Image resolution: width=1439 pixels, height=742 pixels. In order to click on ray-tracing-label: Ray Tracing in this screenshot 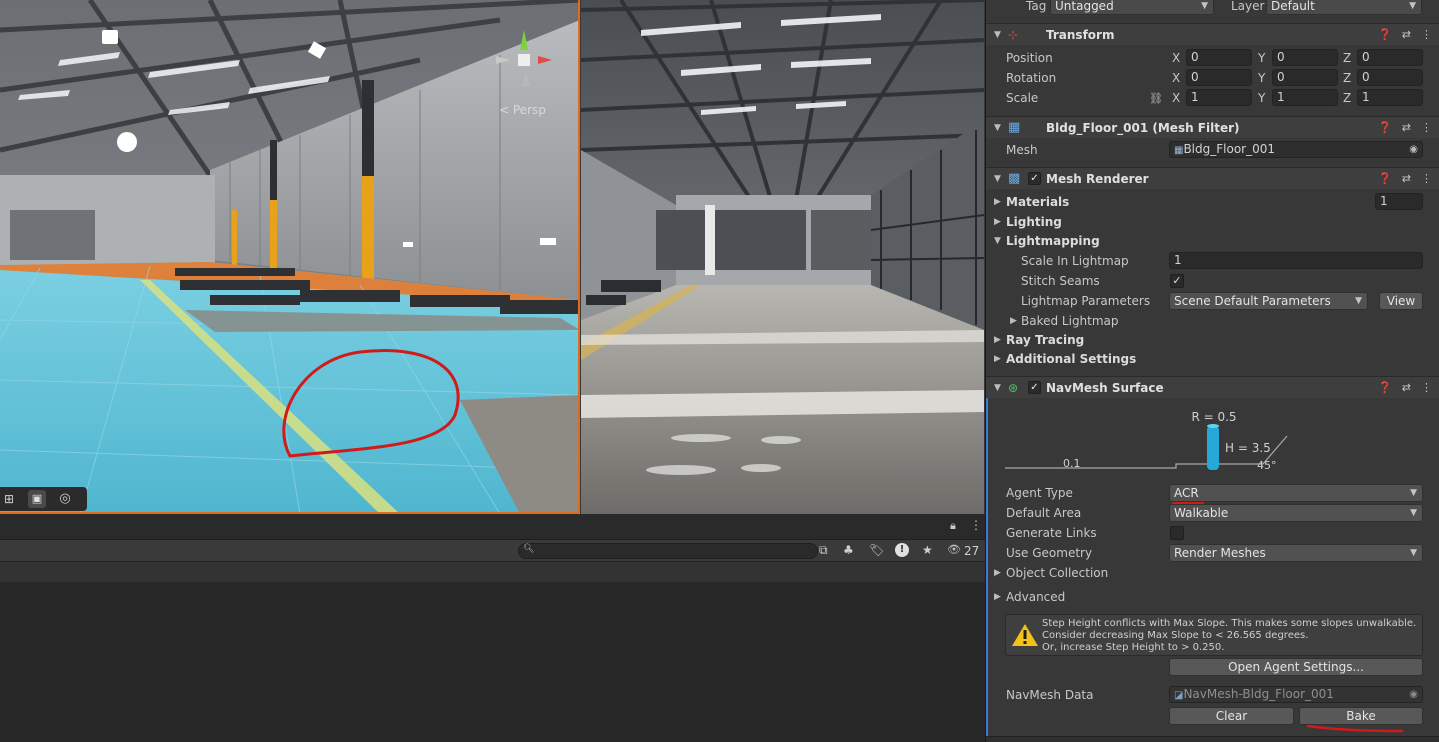, I will do `click(1045, 340)`.